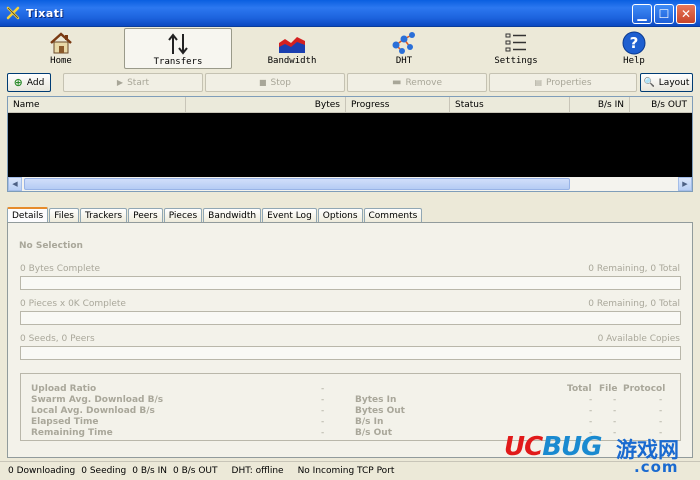 Image resolution: width=700 pixels, height=480 pixels. I want to click on tab-peers: Peers, so click(145, 215).